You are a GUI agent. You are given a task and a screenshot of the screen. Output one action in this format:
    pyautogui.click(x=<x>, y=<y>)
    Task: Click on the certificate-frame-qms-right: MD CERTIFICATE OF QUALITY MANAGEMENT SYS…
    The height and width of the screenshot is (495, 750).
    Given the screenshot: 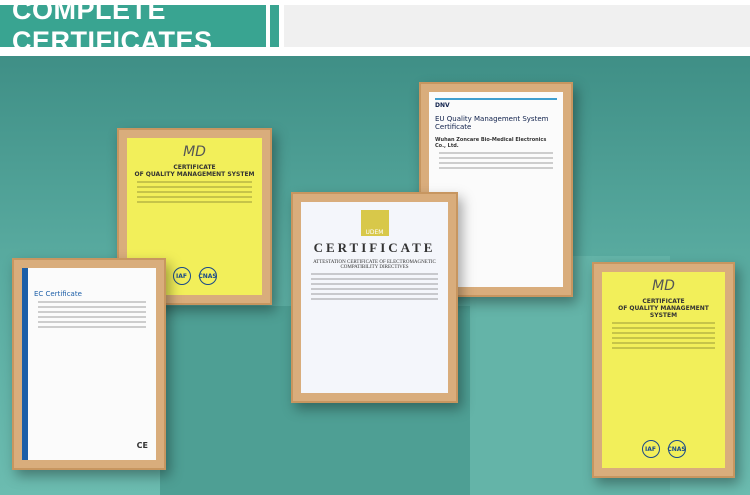 What is the action you would take?
    pyautogui.click(x=663, y=370)
    